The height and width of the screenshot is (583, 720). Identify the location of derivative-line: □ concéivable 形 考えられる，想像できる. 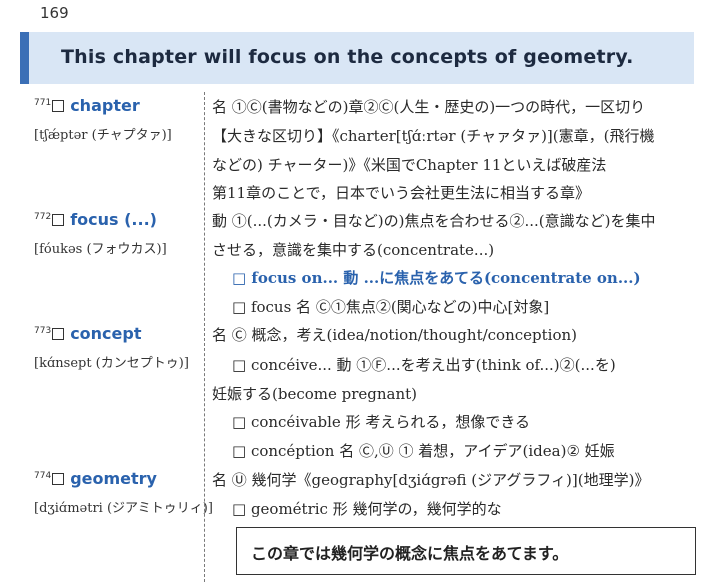
(381, 422).